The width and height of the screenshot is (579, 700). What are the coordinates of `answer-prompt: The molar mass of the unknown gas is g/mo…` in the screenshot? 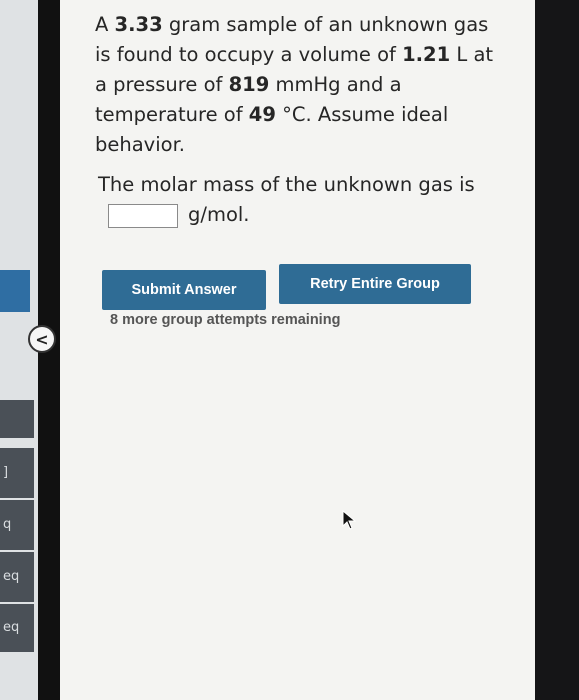 It's located at (298, 200).